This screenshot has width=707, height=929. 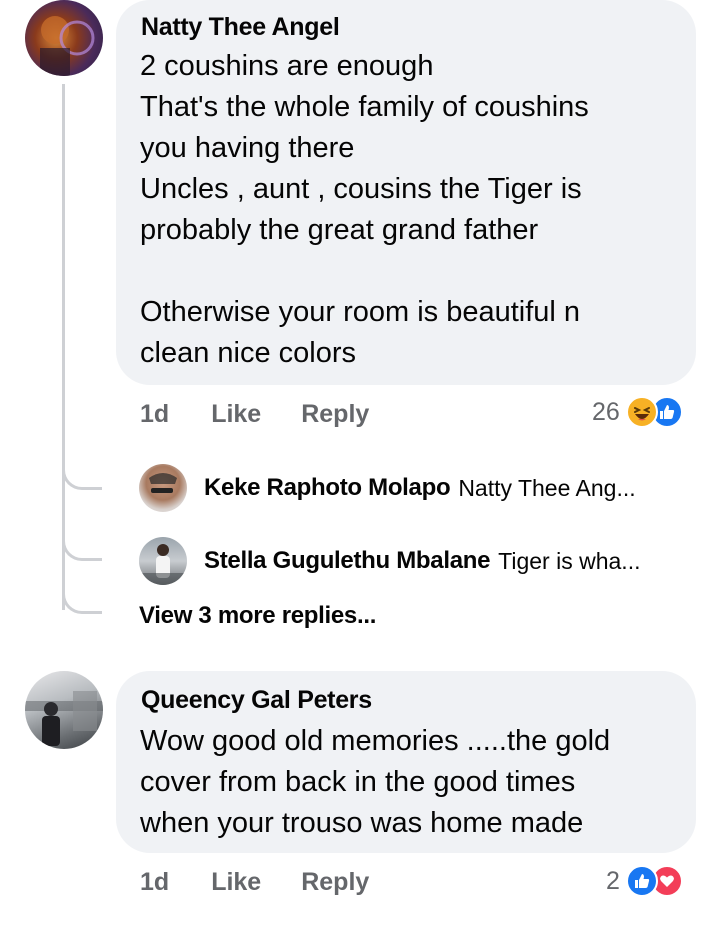 I want to click on reply-author-name: Keke Raphoto Molapo, so click(x=327, y=488).